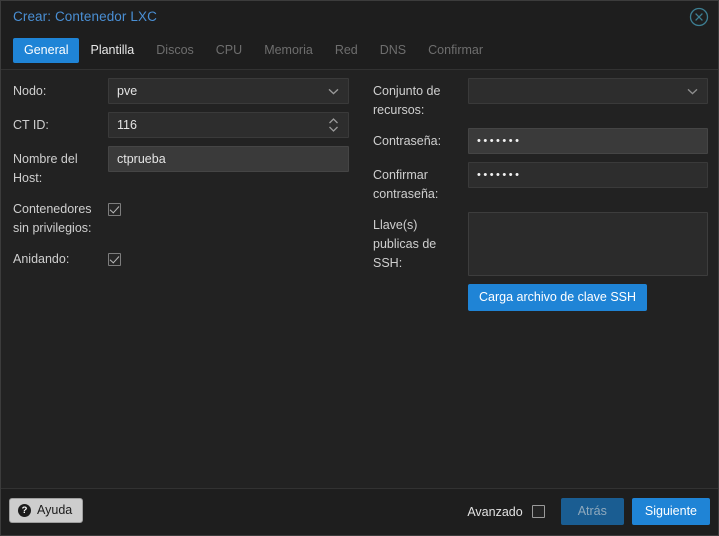  What do you see at coordinates (228, 91) in the screenshot?
I see `node-select: pve` at bounding box center [228, 91].